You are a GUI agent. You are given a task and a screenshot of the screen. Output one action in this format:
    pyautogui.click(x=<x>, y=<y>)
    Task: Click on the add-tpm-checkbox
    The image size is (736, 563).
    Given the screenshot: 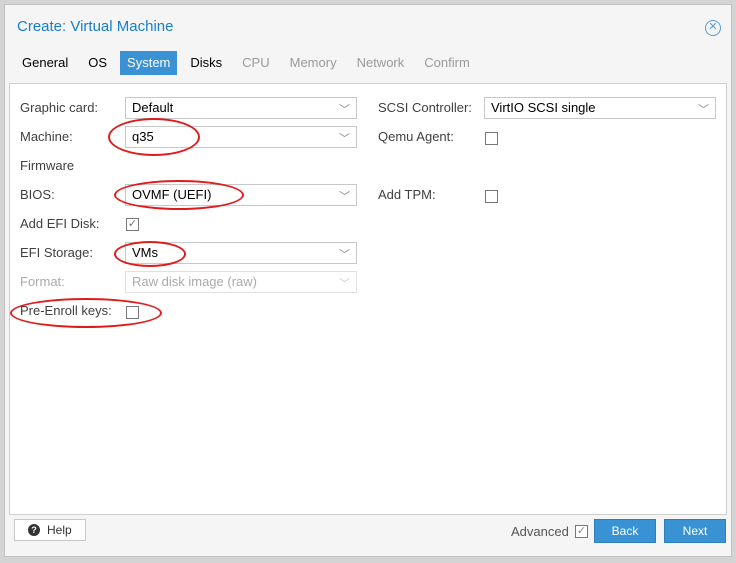 What is the action you would take?
    pyautogui.click(x=491, y=196)
    